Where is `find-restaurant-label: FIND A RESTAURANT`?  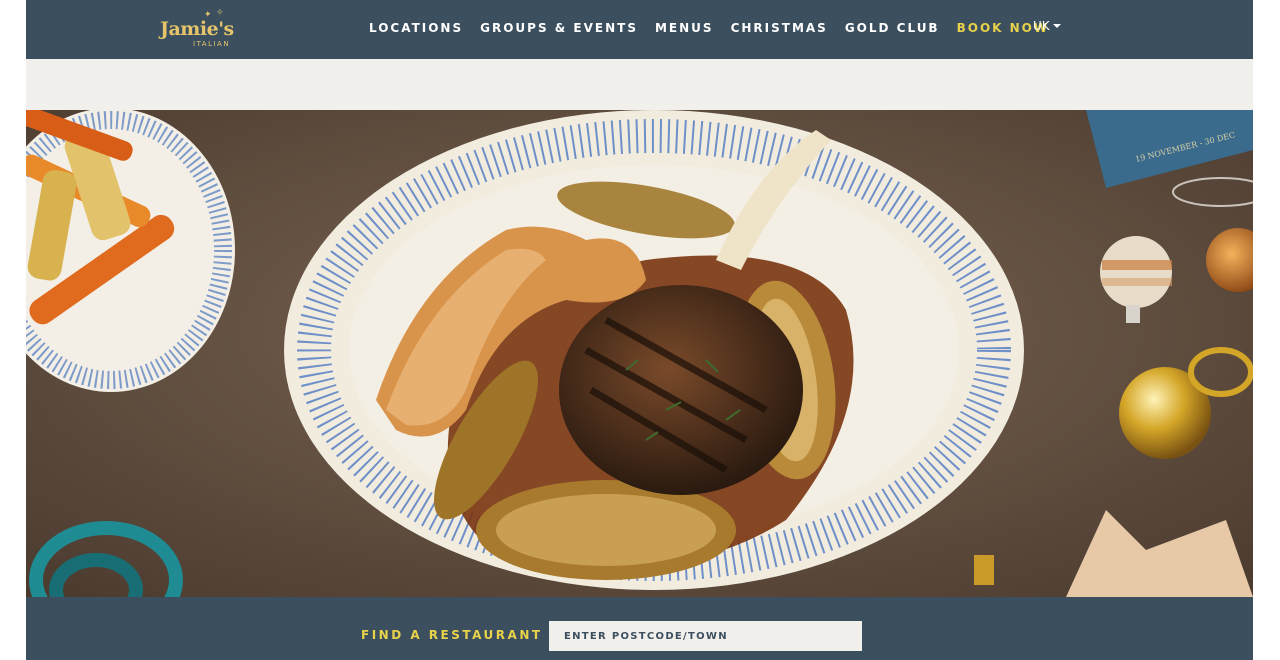
find-restaurant-label: FIND A RESTAURANT is located at coordinates (452, 635).